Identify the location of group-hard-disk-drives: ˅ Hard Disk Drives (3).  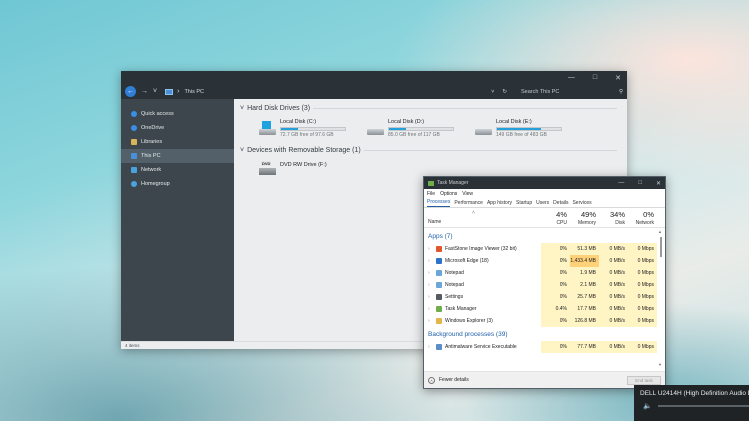
(433, 108).